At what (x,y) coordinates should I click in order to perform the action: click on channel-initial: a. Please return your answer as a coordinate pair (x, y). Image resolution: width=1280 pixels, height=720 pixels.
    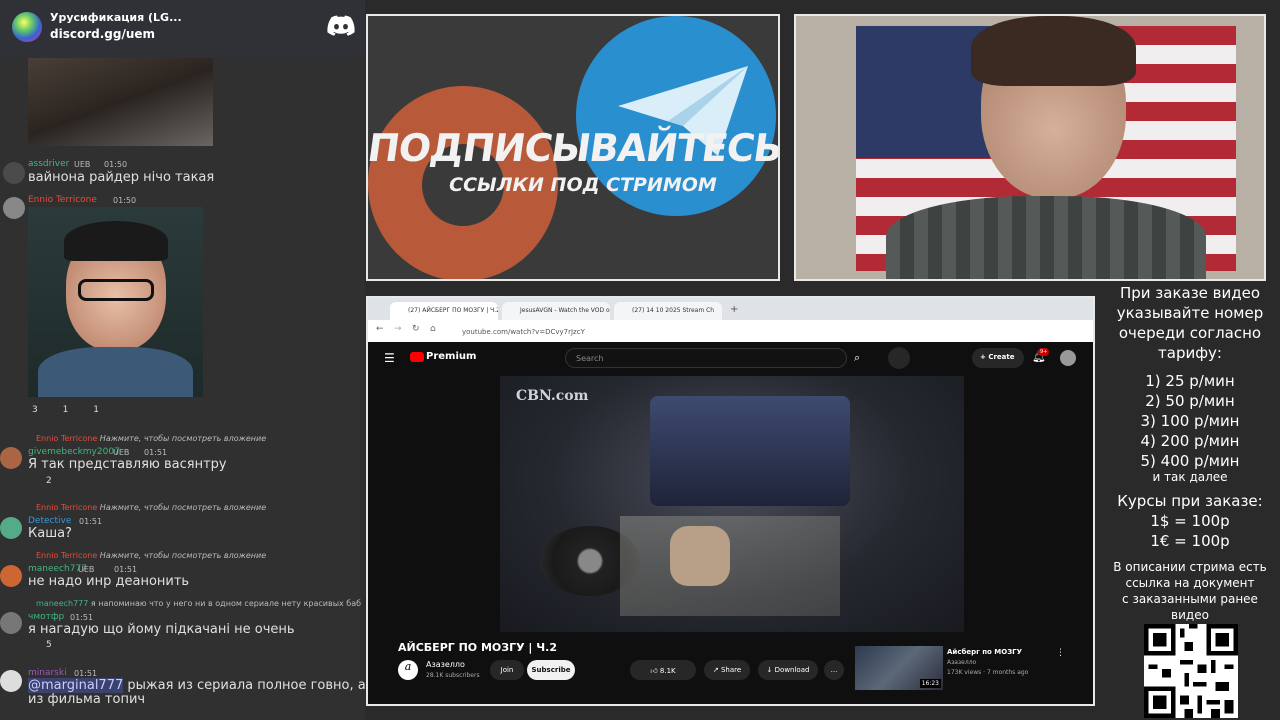
    Looking at the image, I should click on (408, 666).